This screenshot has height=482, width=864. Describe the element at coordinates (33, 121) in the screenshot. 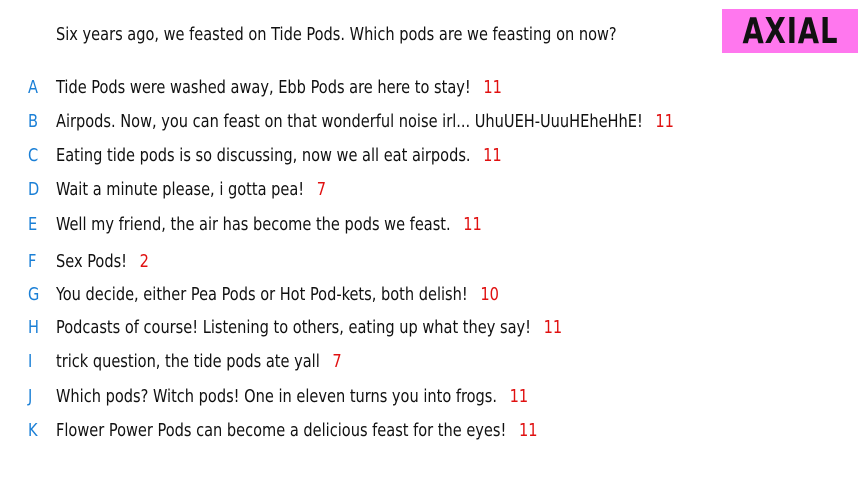

I see `answer-letter: B` at that location.